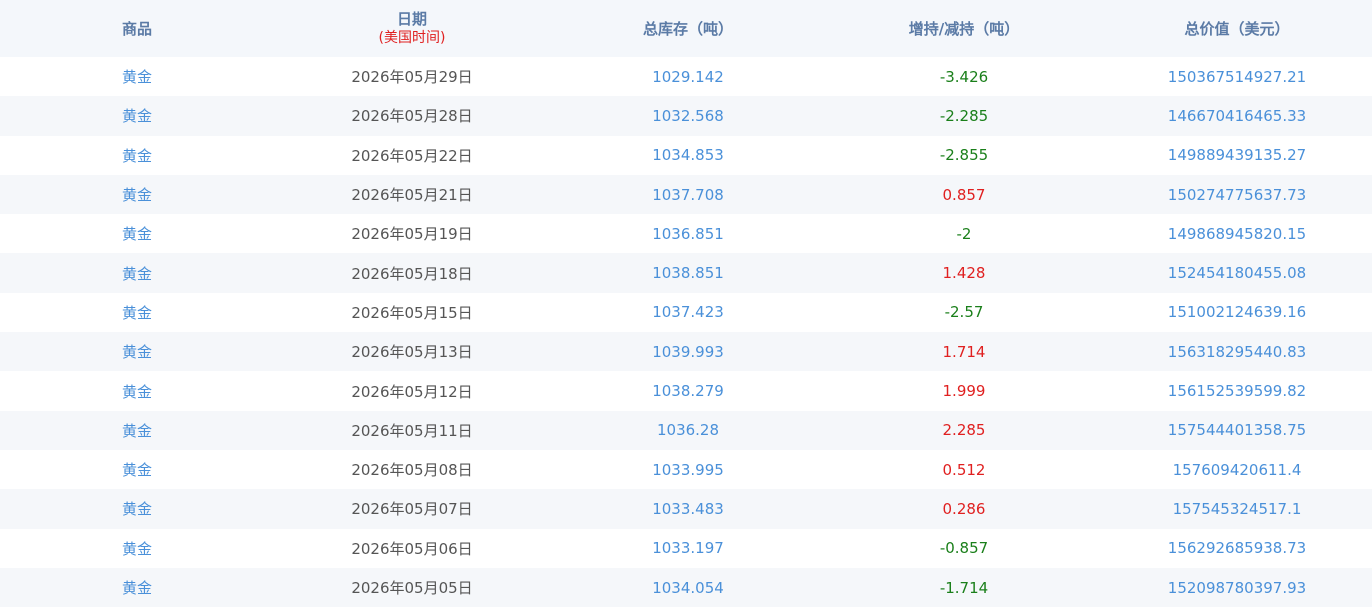 This screenshot has height=613, width=1372. What do you see at coordinates (1237, 548) in the screenshot?
I see `cell-total-value: 156292685938.73` at bounding box center [1237, 548].